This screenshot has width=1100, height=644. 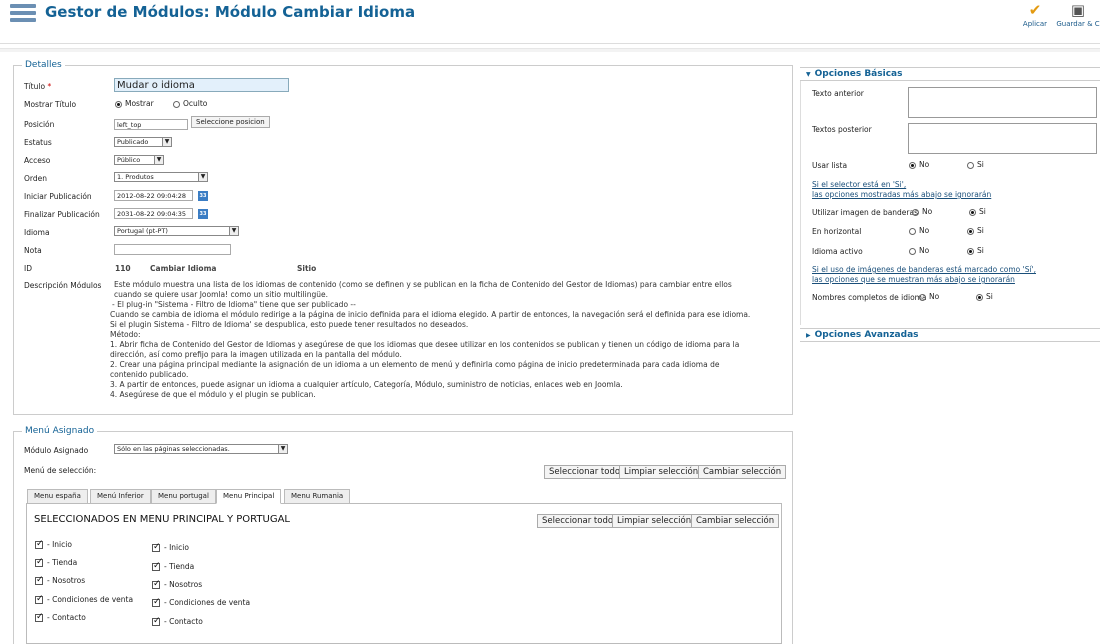 What do you see at coordinates (837, 231) in the screenshot?
I see `horizontal-label: En horizontal` at bounding box center [837, 231].